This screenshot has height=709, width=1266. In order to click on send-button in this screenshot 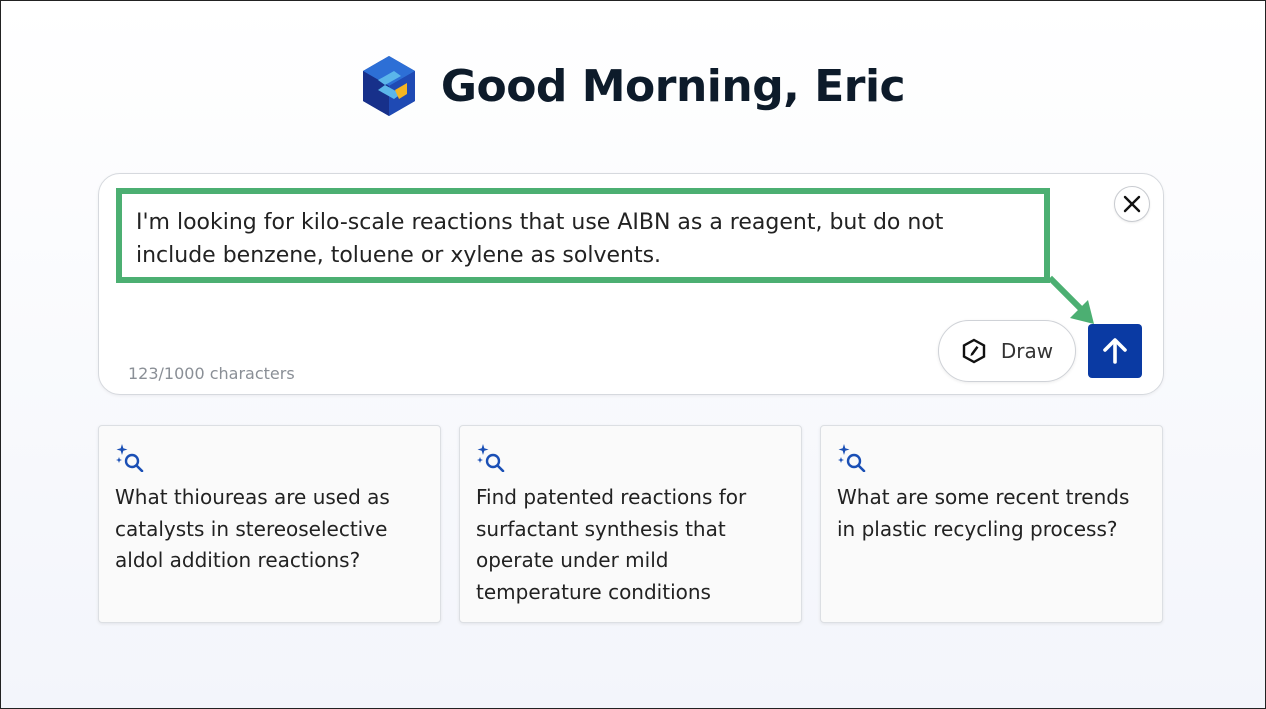, I will do `click(1115, 351)`.